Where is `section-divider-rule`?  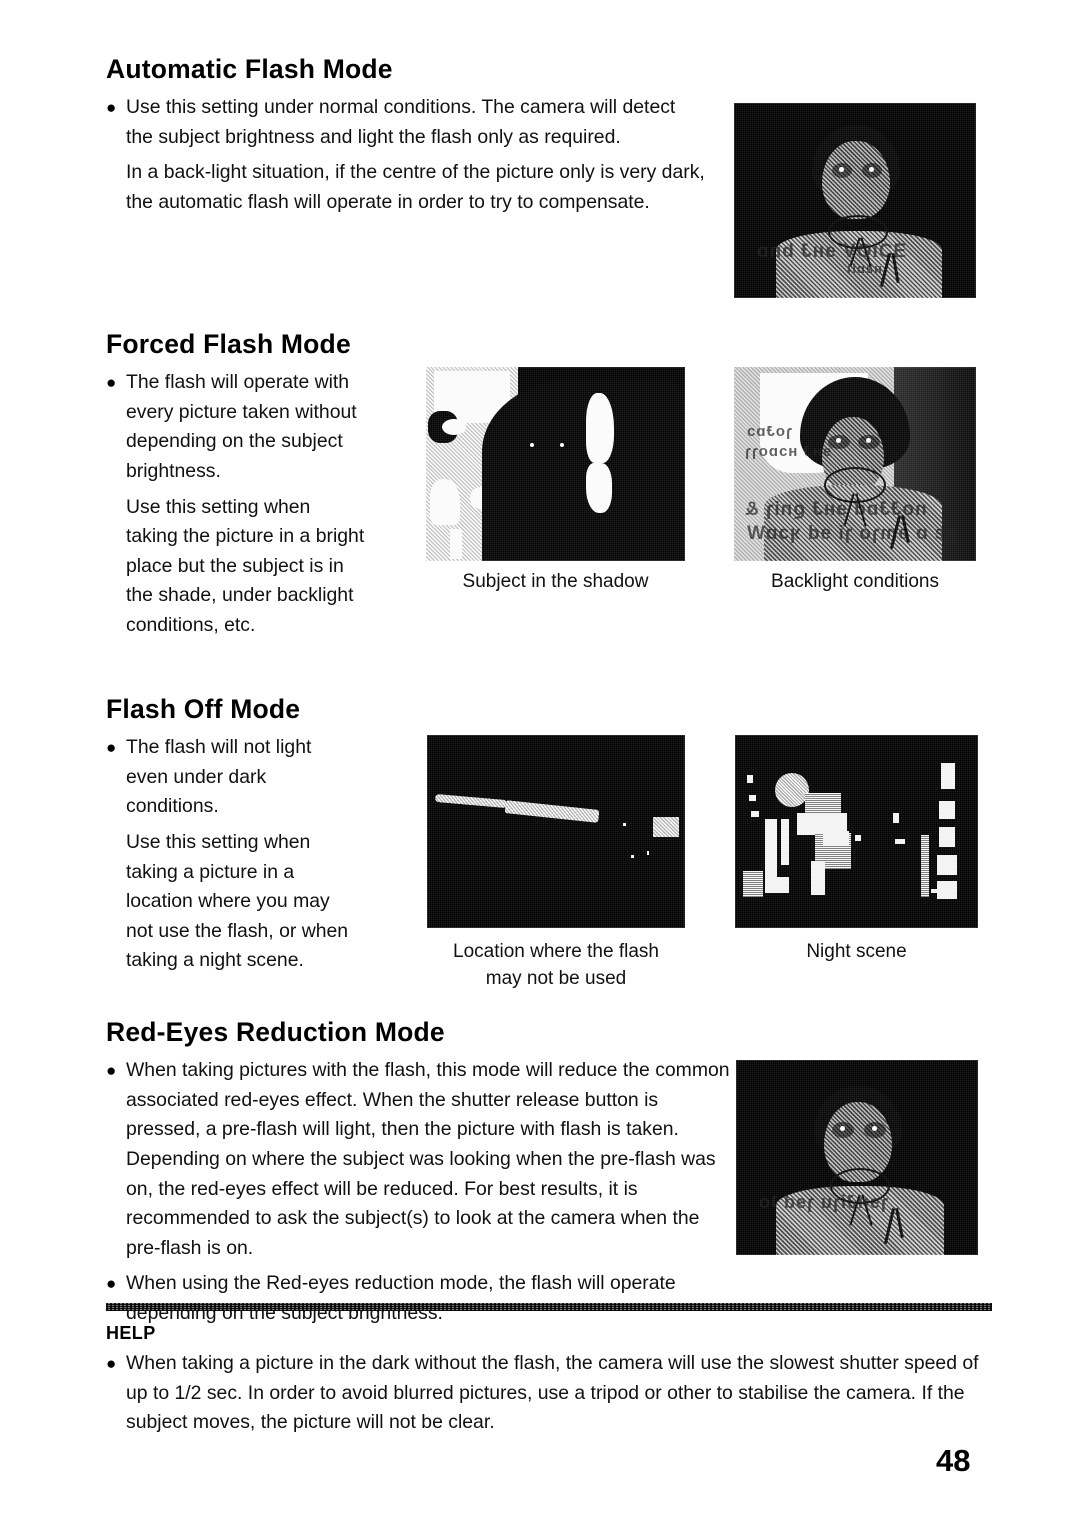 section-divider-rule is located at coordinates (549, 1307).